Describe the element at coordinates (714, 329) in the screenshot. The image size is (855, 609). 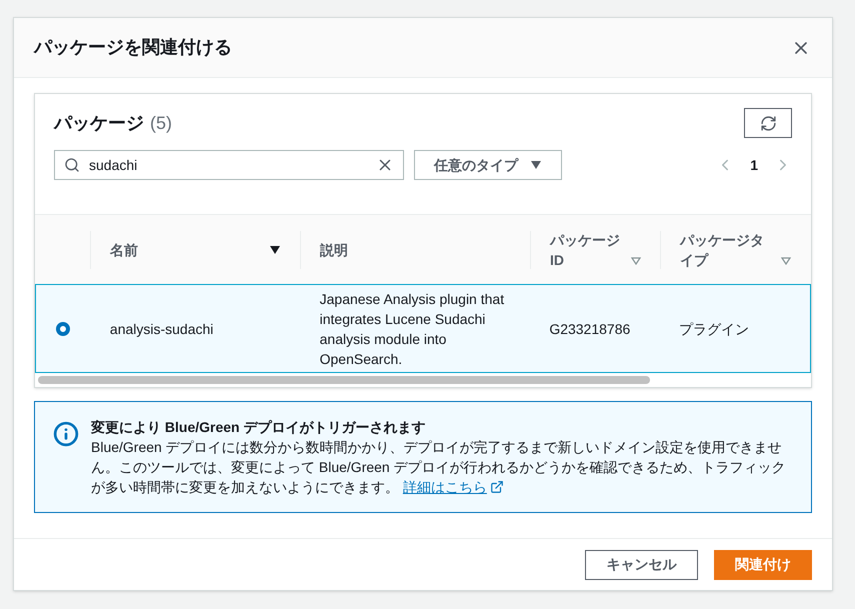
I see `table-cell-text: プラグイン` at that location.